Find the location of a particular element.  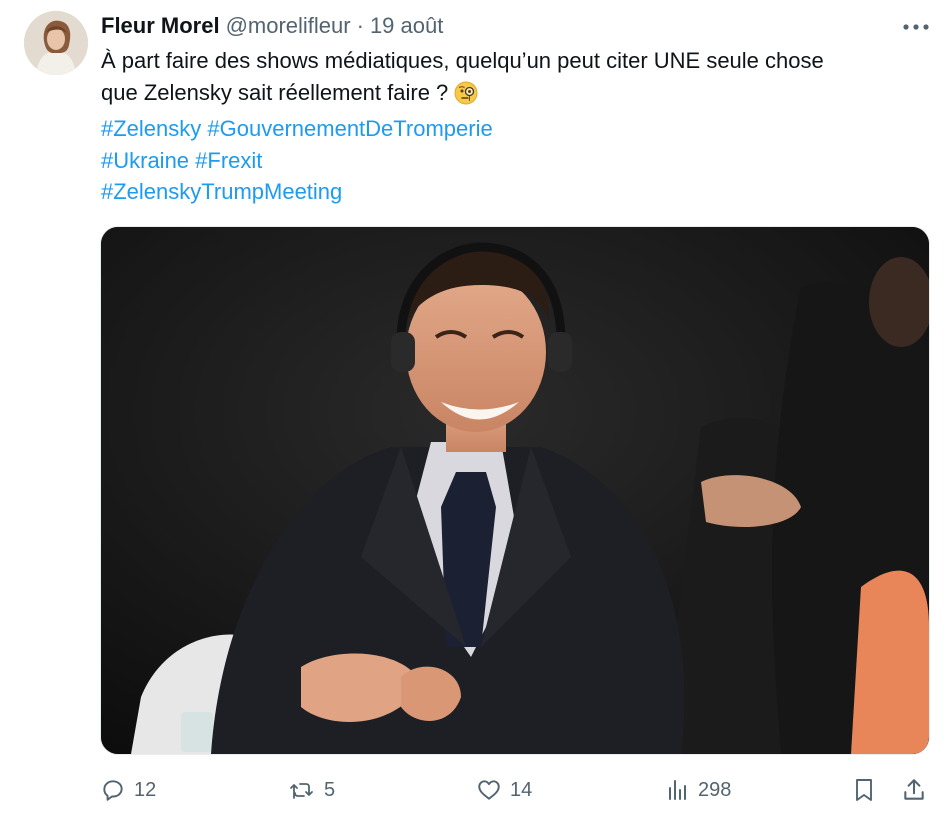

repost-count: 5 is located at coordinates (330, 789).